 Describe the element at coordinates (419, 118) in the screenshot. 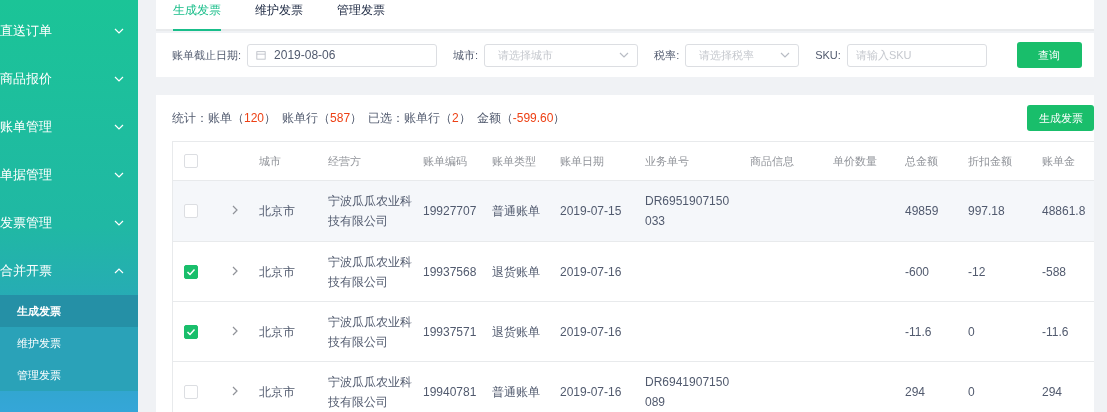

I see `stat-text: 已选：账单行（2）` at that location.